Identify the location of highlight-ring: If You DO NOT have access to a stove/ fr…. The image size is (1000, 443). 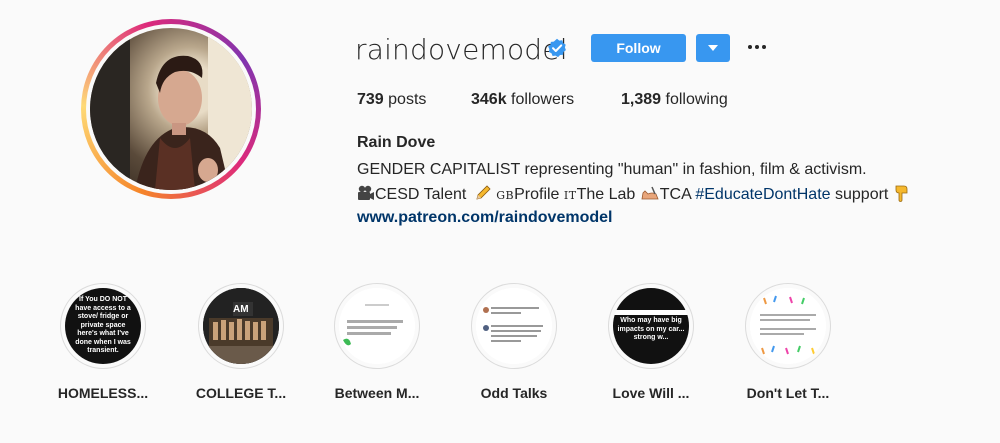
(103, 326).